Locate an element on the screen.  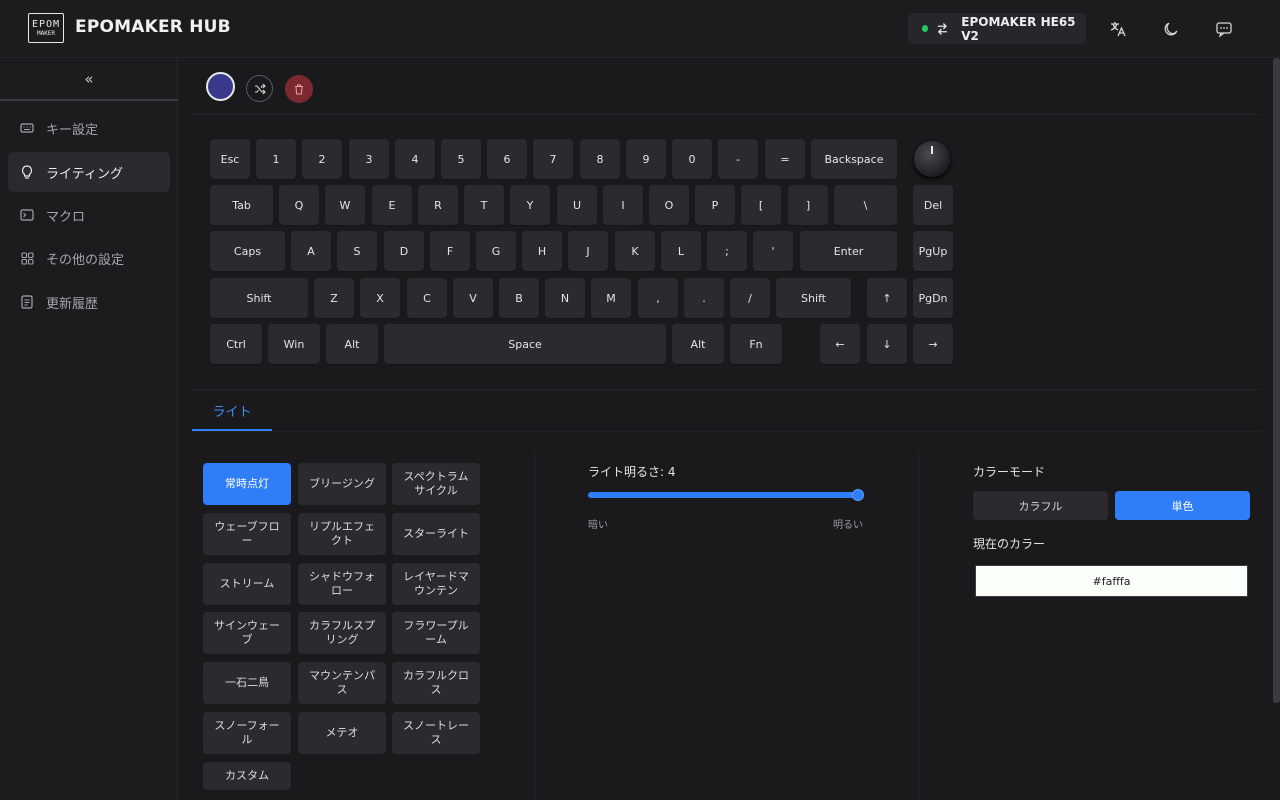
key-pgup: PgUp is located at coordinates (933, 251).